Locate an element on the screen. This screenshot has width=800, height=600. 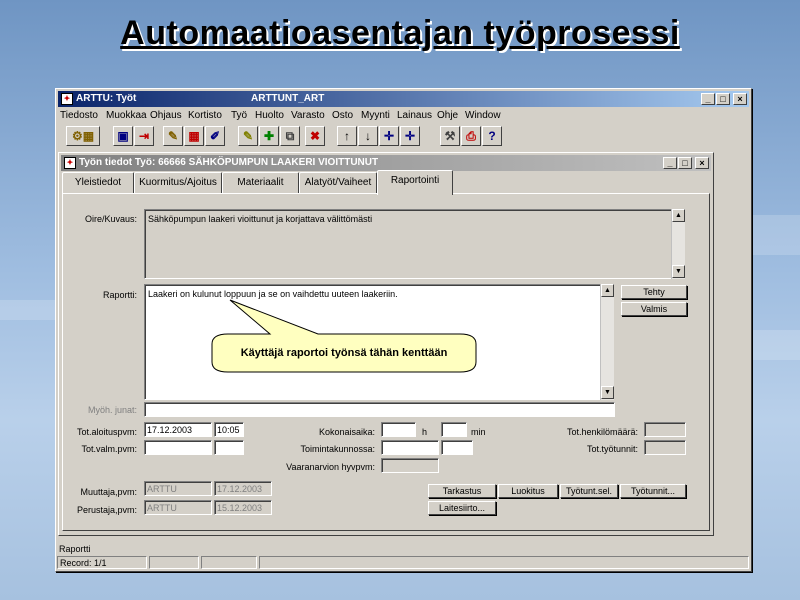
tab-raportointi: Raportointi is located at coordinates (415, 182).